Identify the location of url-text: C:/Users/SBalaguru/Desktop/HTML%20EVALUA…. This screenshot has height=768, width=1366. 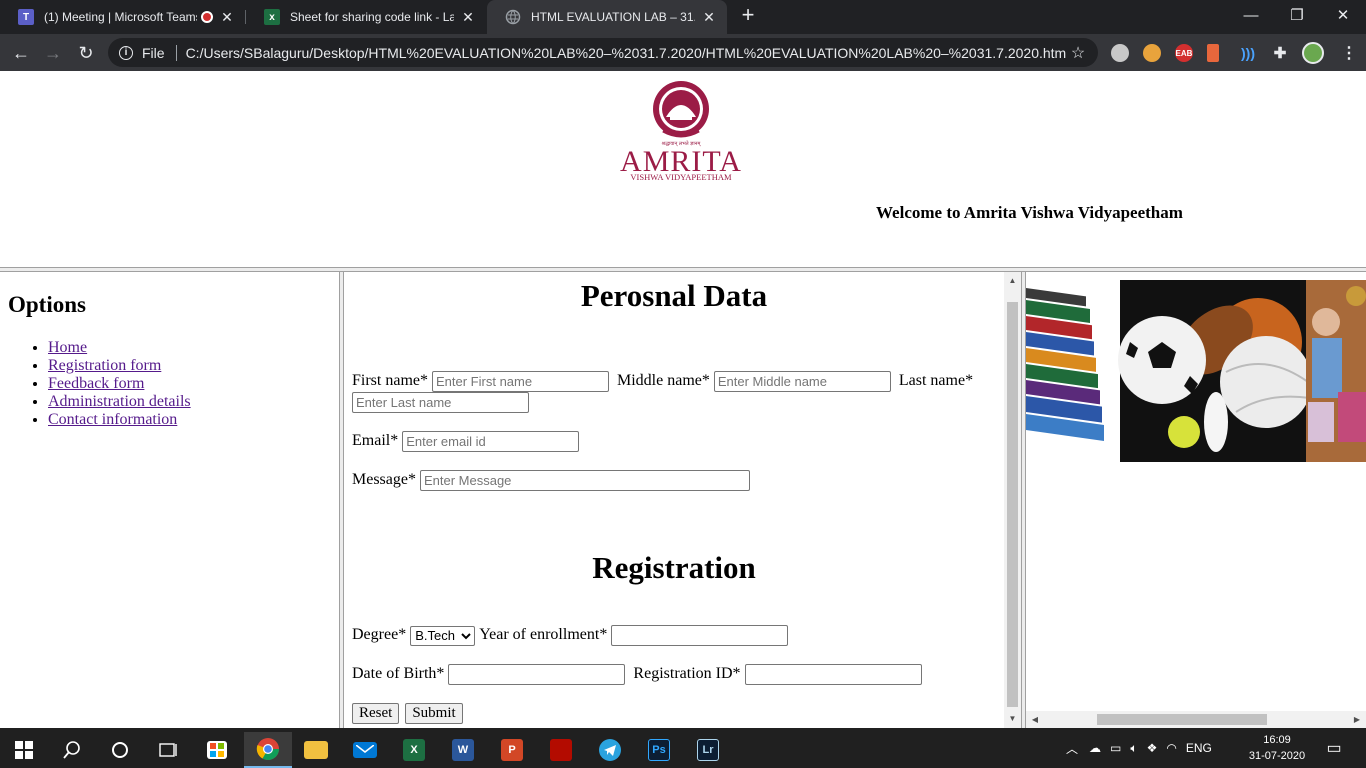
(626, 53).